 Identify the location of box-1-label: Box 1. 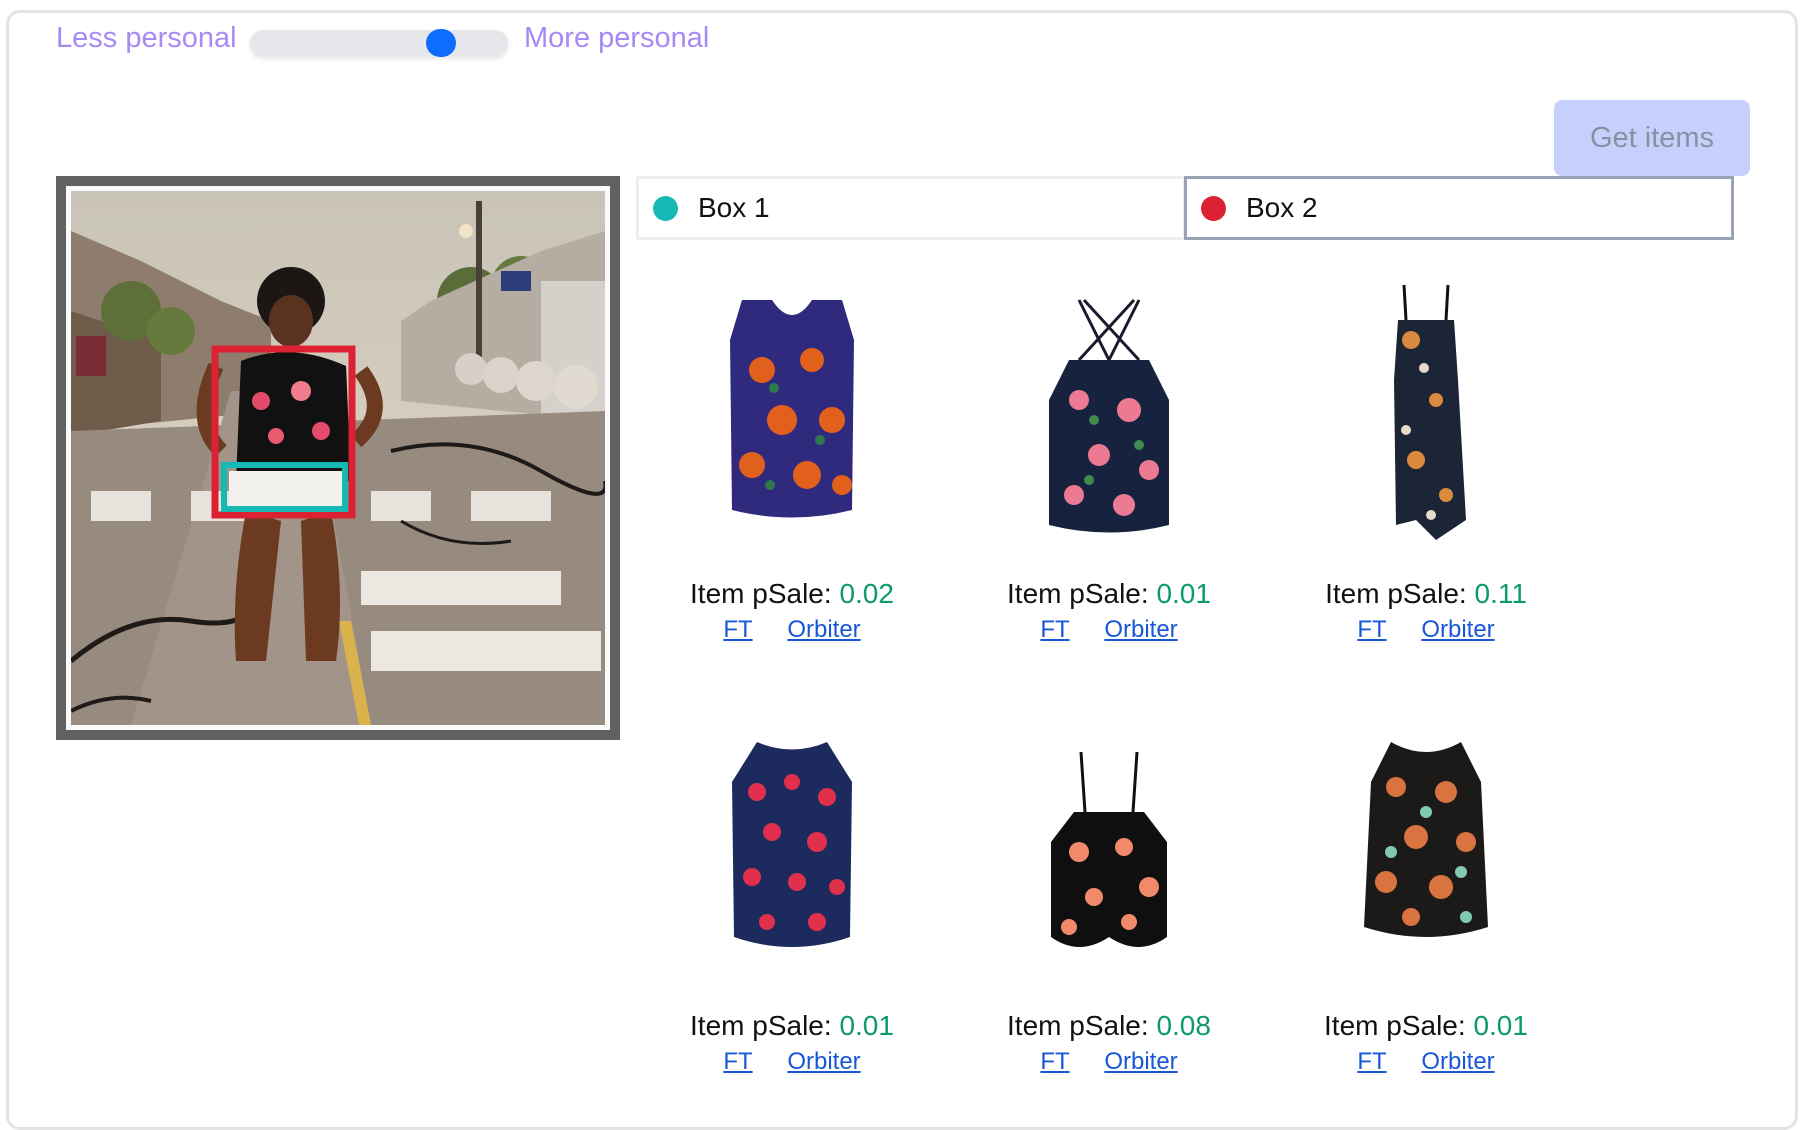
(734, 207).